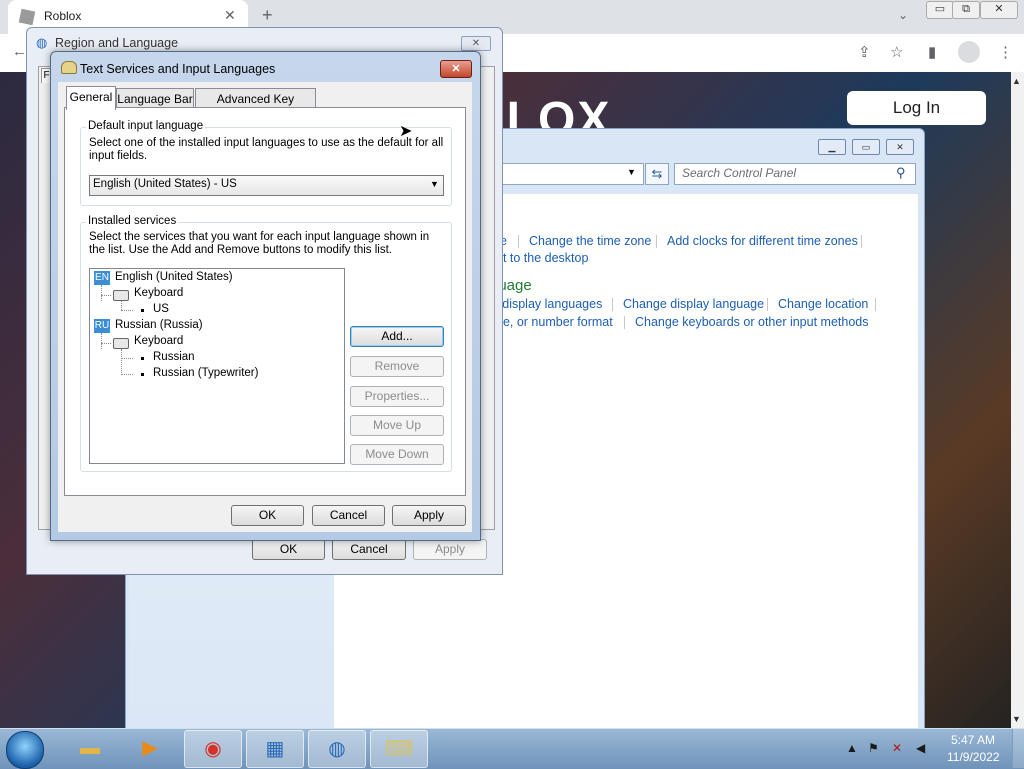  Describe the element at coordinates (399, 749) in the screenshot. I see `taskbar-text-services: ⌨` at that location.